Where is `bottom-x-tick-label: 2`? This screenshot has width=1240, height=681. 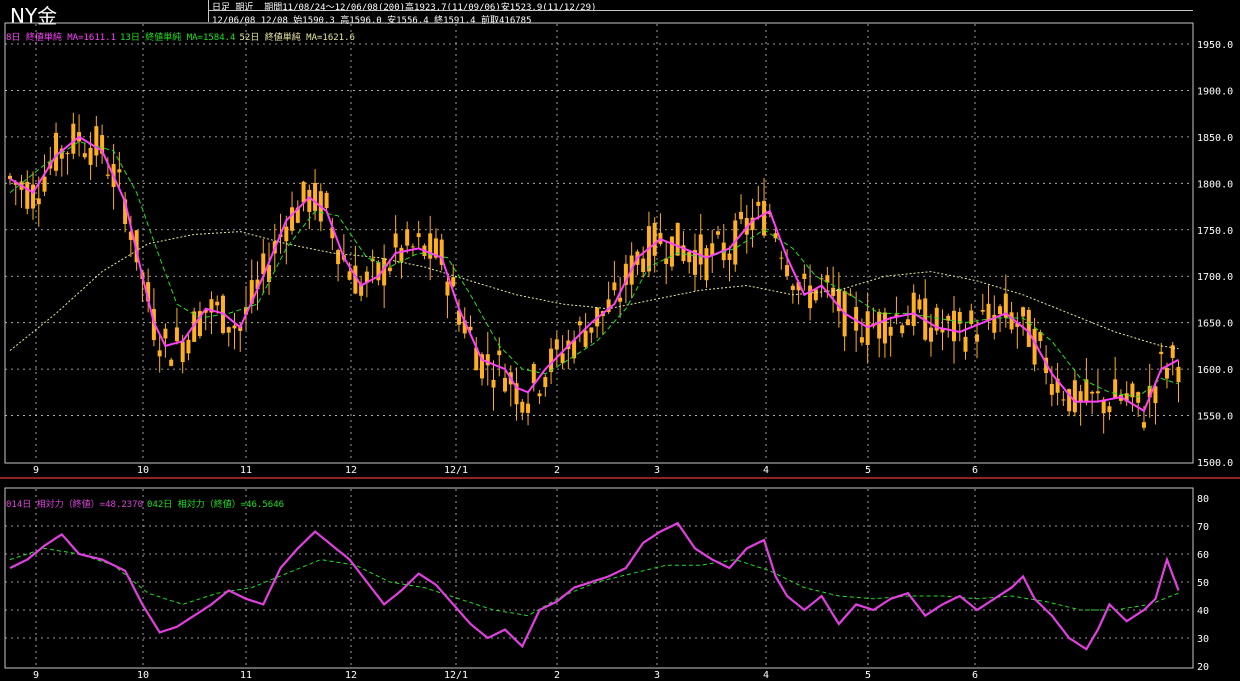 bottom-x-tick-label: 2 is located at coordinates (557, 675).